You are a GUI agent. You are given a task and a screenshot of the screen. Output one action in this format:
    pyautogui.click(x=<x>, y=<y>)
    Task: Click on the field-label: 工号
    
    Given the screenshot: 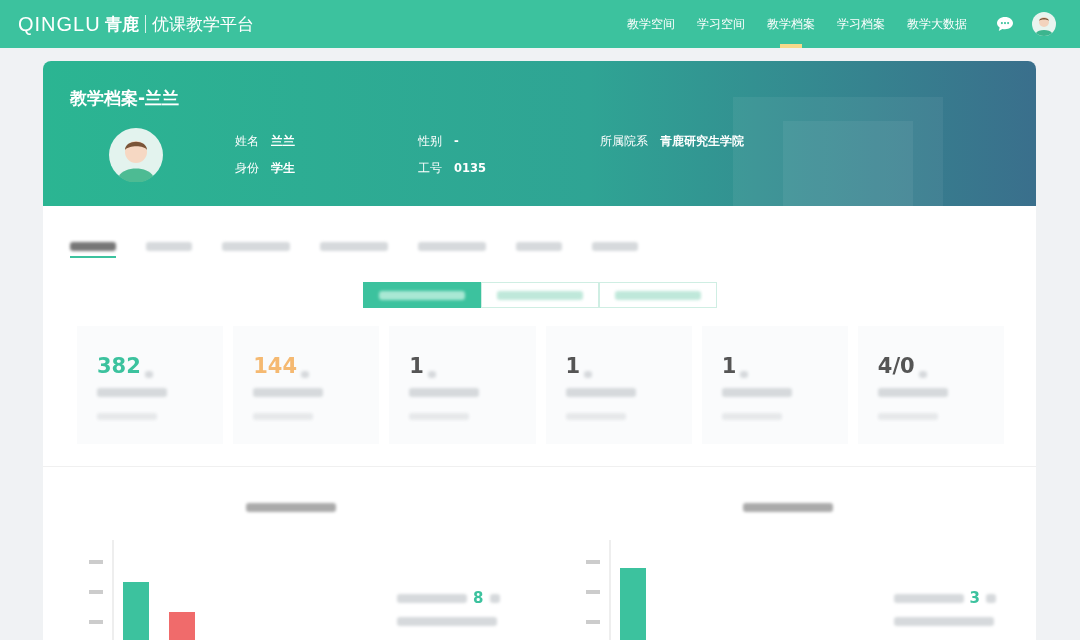 What is the action you would take?
    pyautogui.click(x=430, y=168)
    